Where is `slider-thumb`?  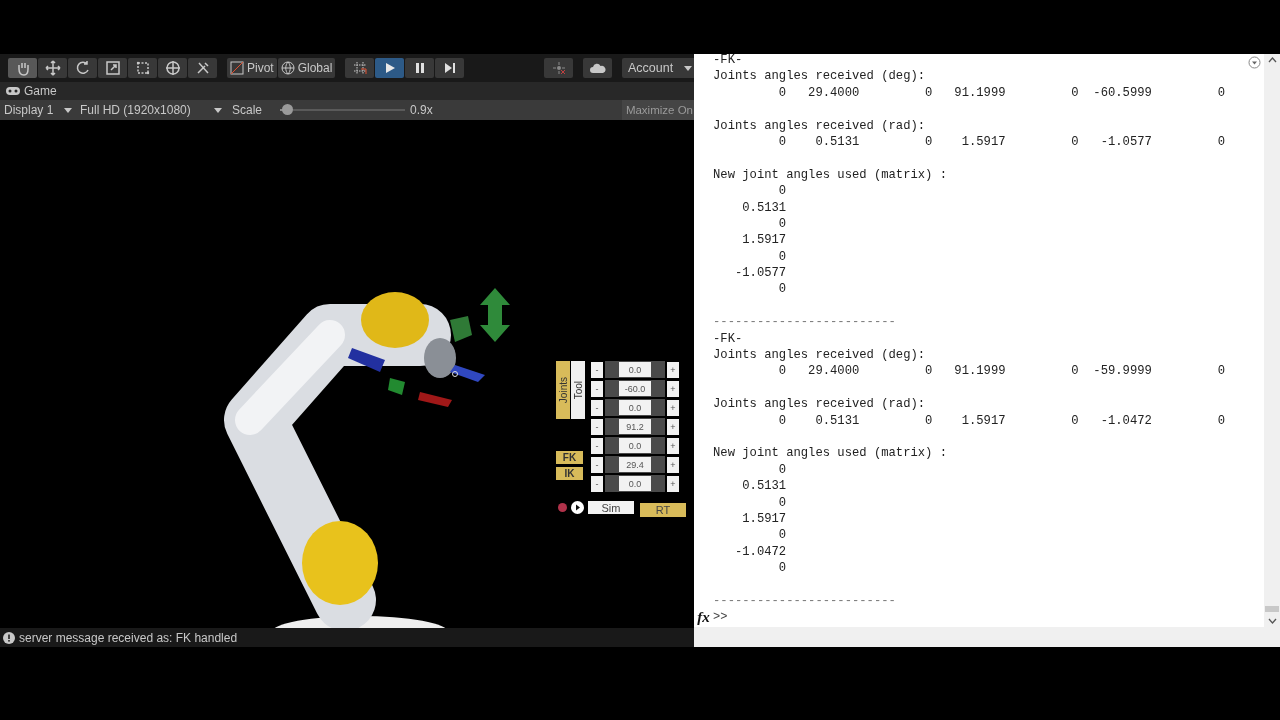
slider-thumb is located at coordinates (287, 109).